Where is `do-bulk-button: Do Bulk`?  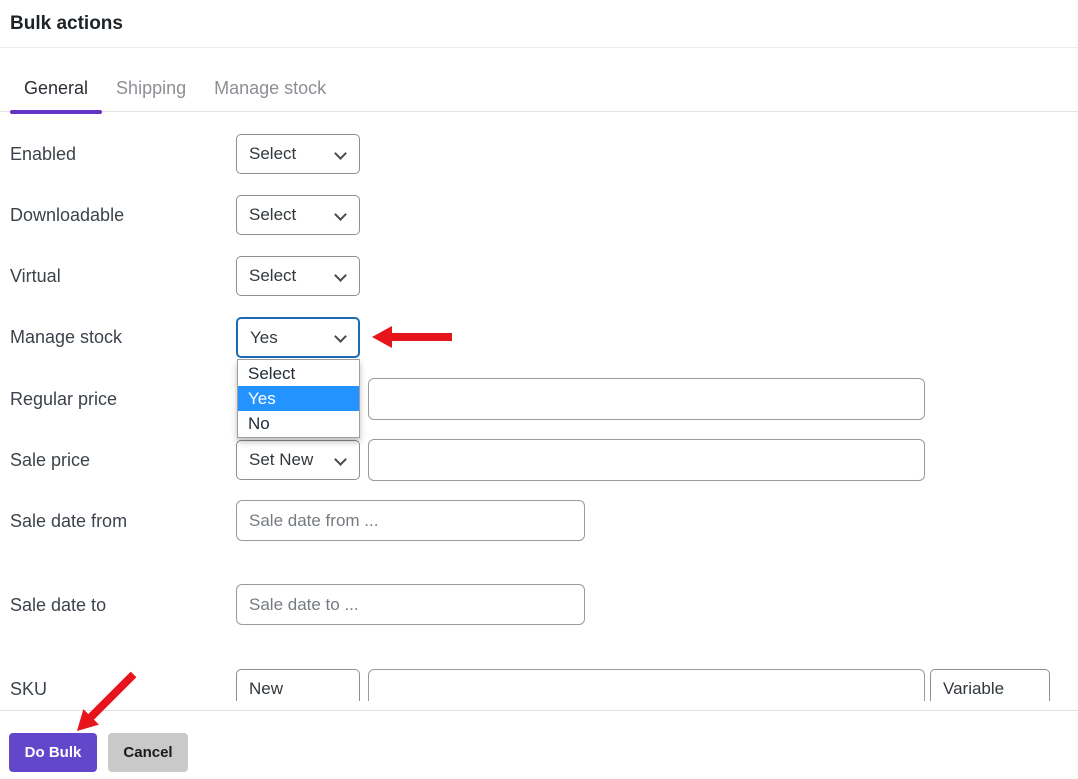
do-bulk-button: Do Bulk is located at coordinates (53, 752).